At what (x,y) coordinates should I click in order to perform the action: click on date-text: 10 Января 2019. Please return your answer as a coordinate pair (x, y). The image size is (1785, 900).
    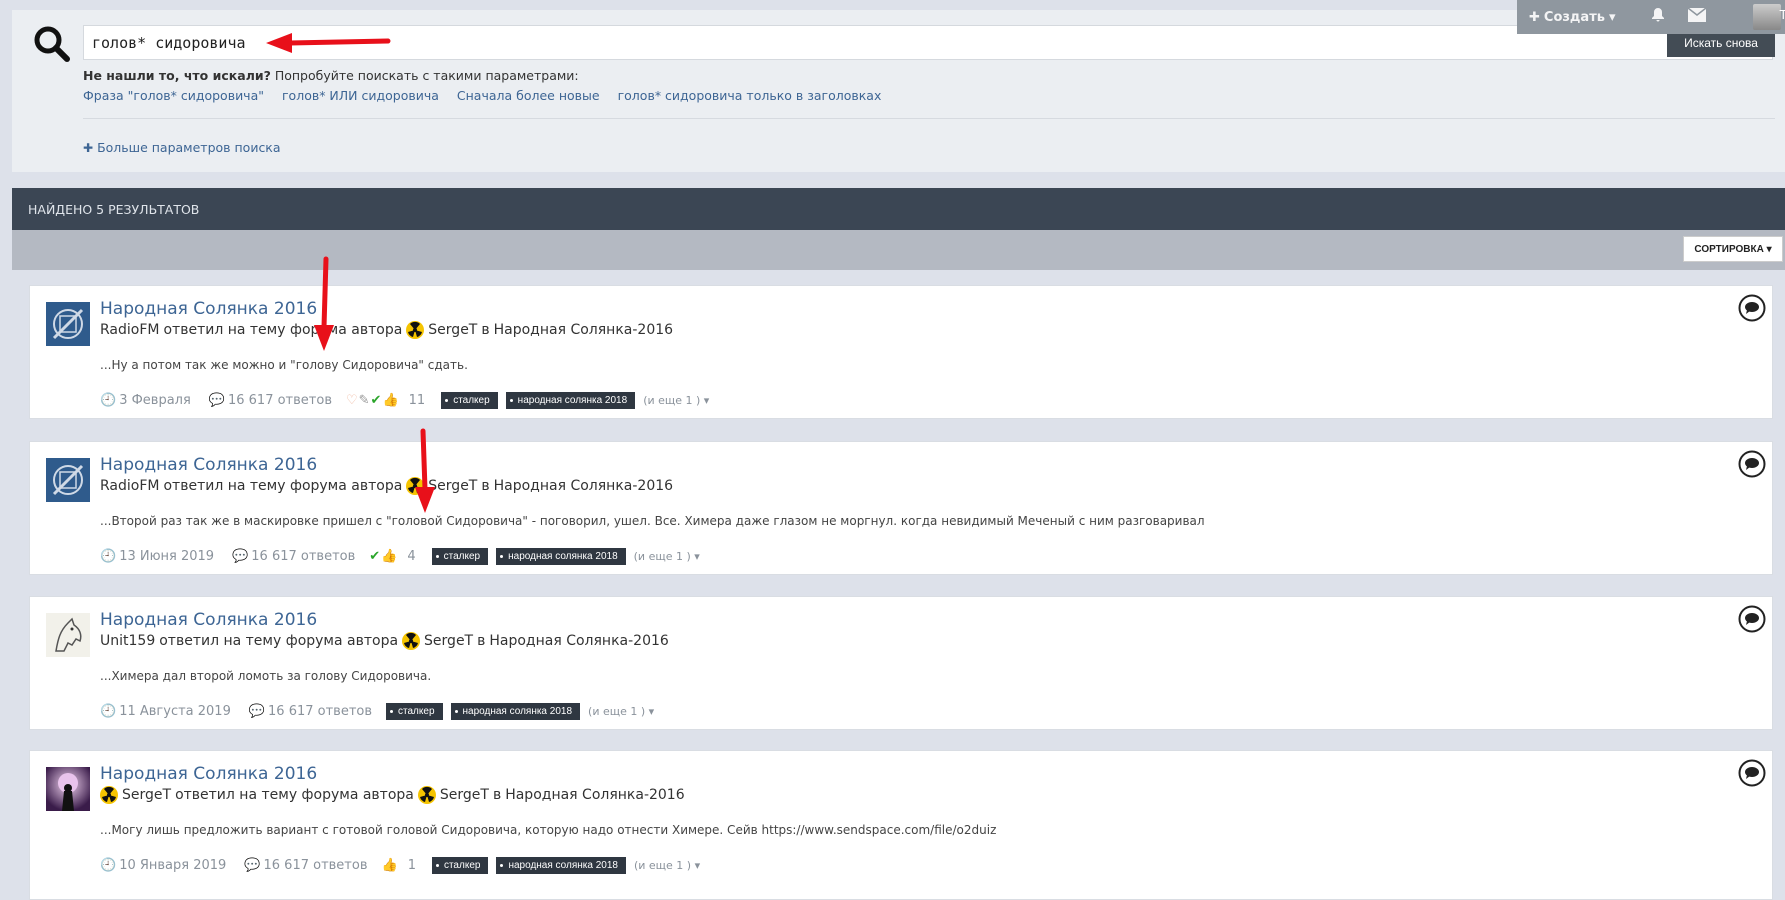
    Looking at the image, I should click on (173, 865).